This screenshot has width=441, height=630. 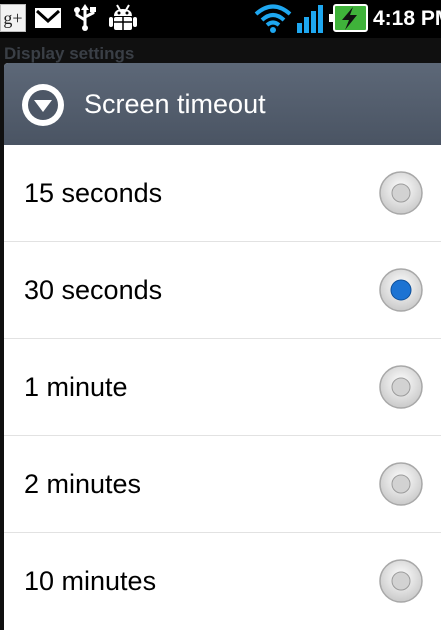 I want to click on google-plus-icon: g+, so click(x=13, y=18).